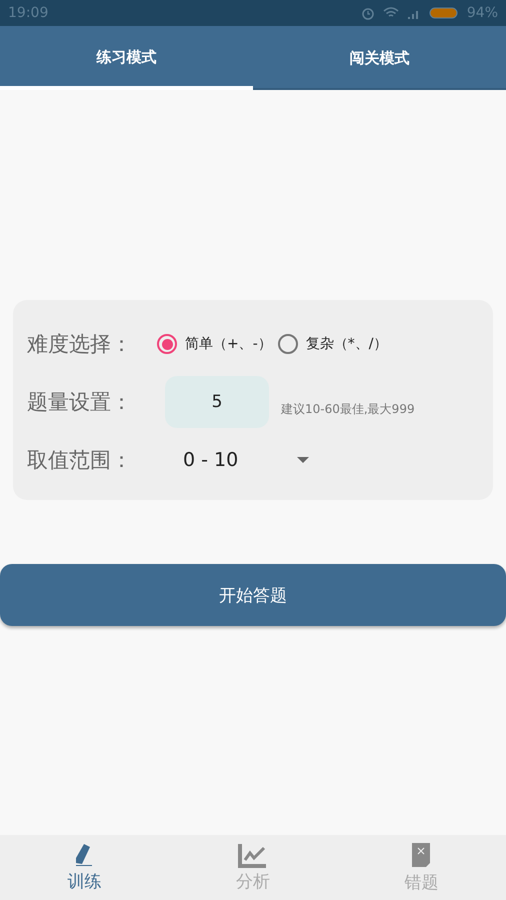 Image resolution: width=506 pixels, height=900 pixels. Describe the element at coordinates (126, 58) in the screenshot. I see `mode-tab: 练习模式` at that location.